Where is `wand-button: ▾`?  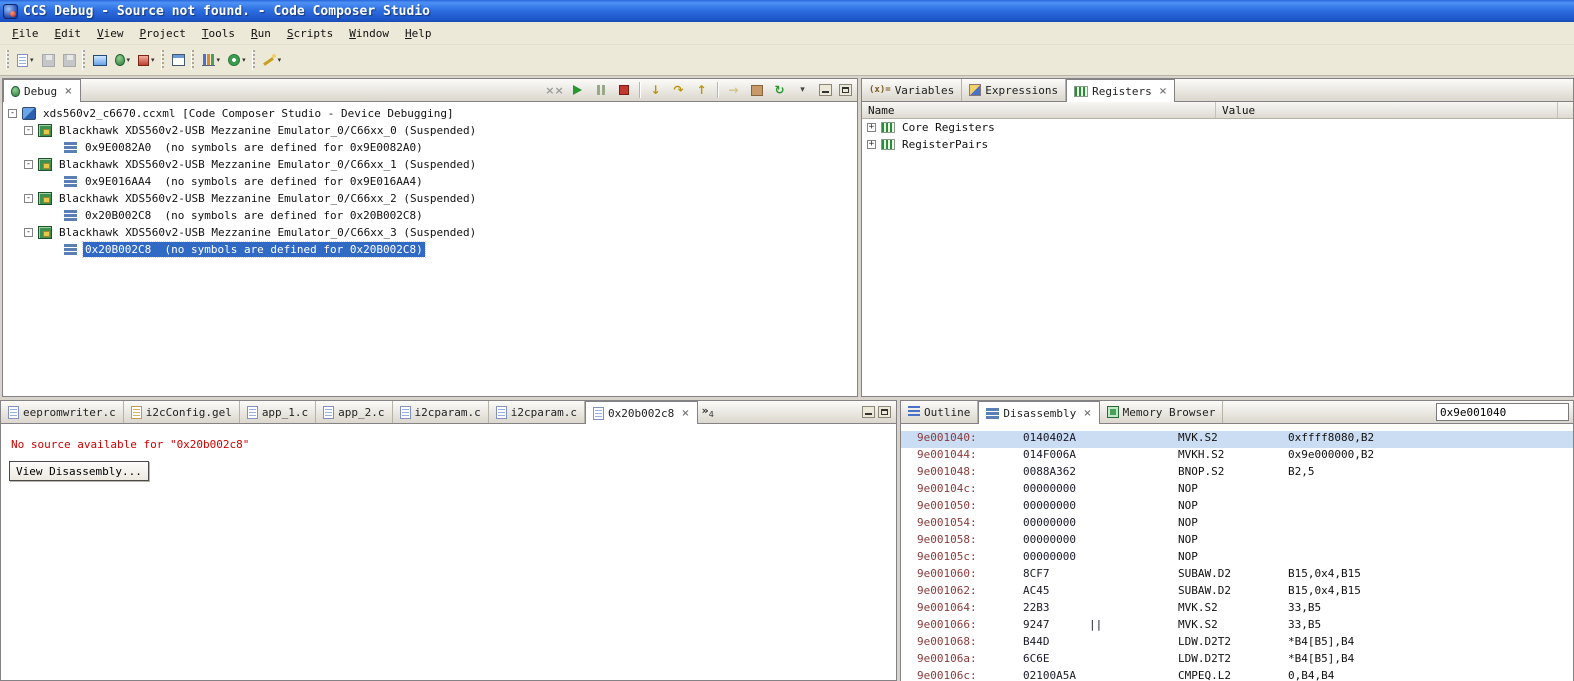
wand-button: ▾ is located at coordinates (272, 60).